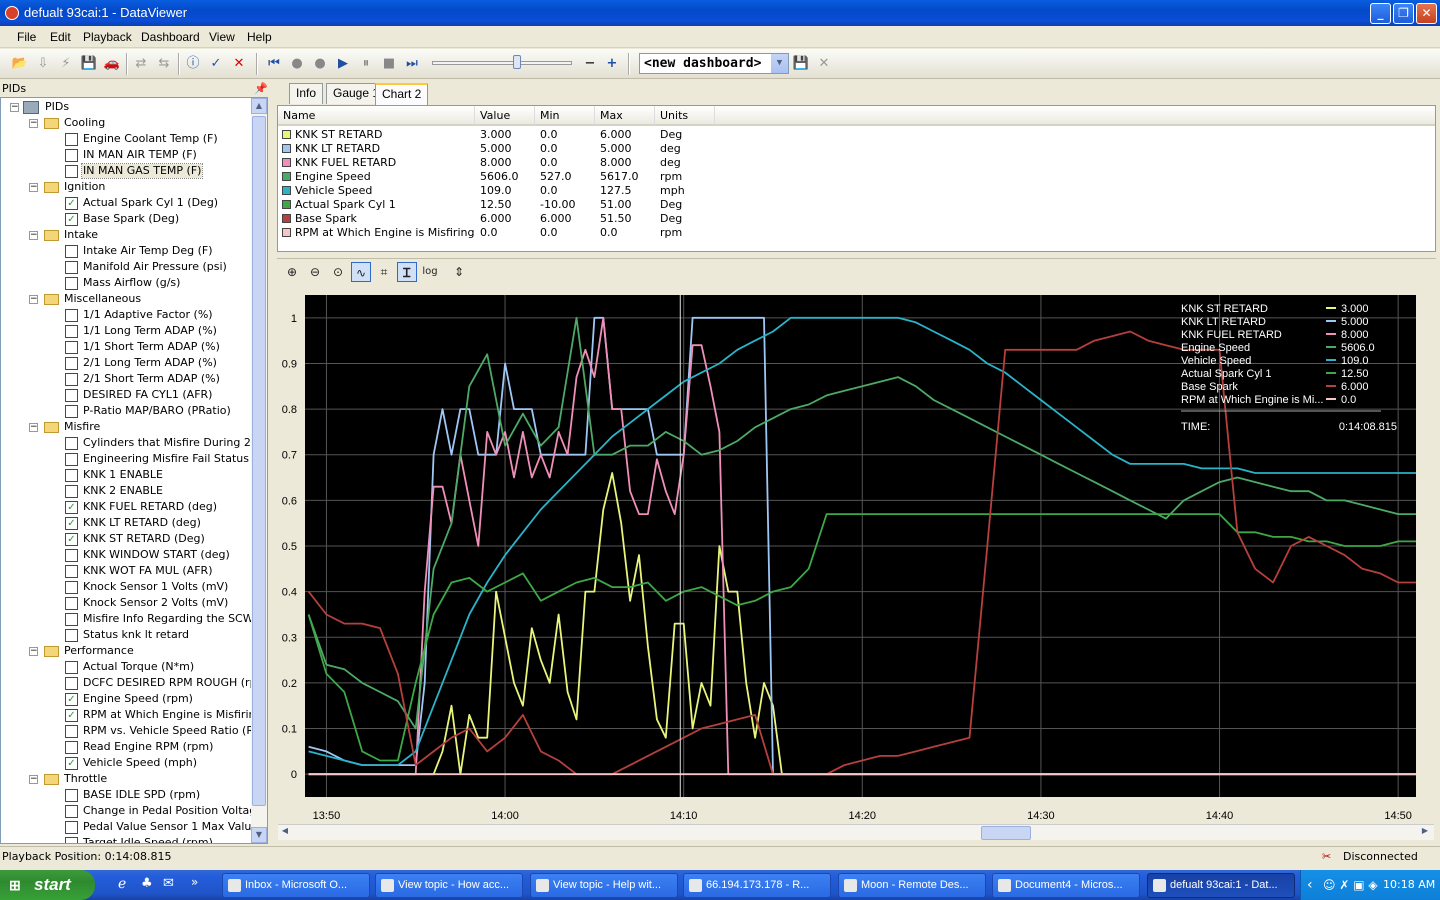  Describe the element at coordinates (148, 747) in the screenshot. I see `pid-item: Read Engine RPM (rpm)` at that location.